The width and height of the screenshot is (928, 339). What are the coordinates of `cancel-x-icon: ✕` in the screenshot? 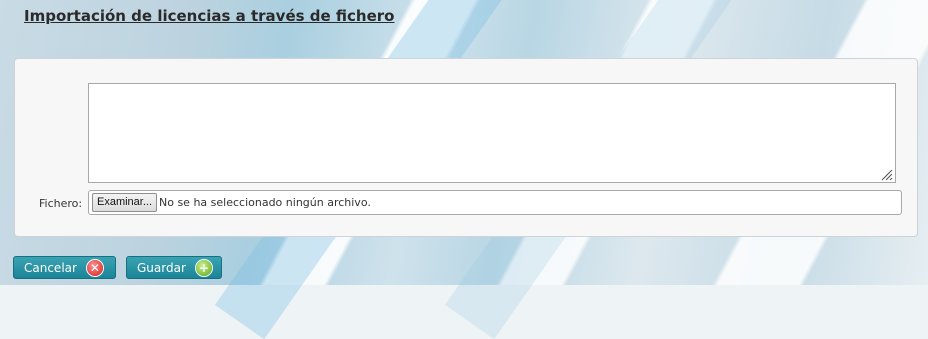 It's located at (94, 267).